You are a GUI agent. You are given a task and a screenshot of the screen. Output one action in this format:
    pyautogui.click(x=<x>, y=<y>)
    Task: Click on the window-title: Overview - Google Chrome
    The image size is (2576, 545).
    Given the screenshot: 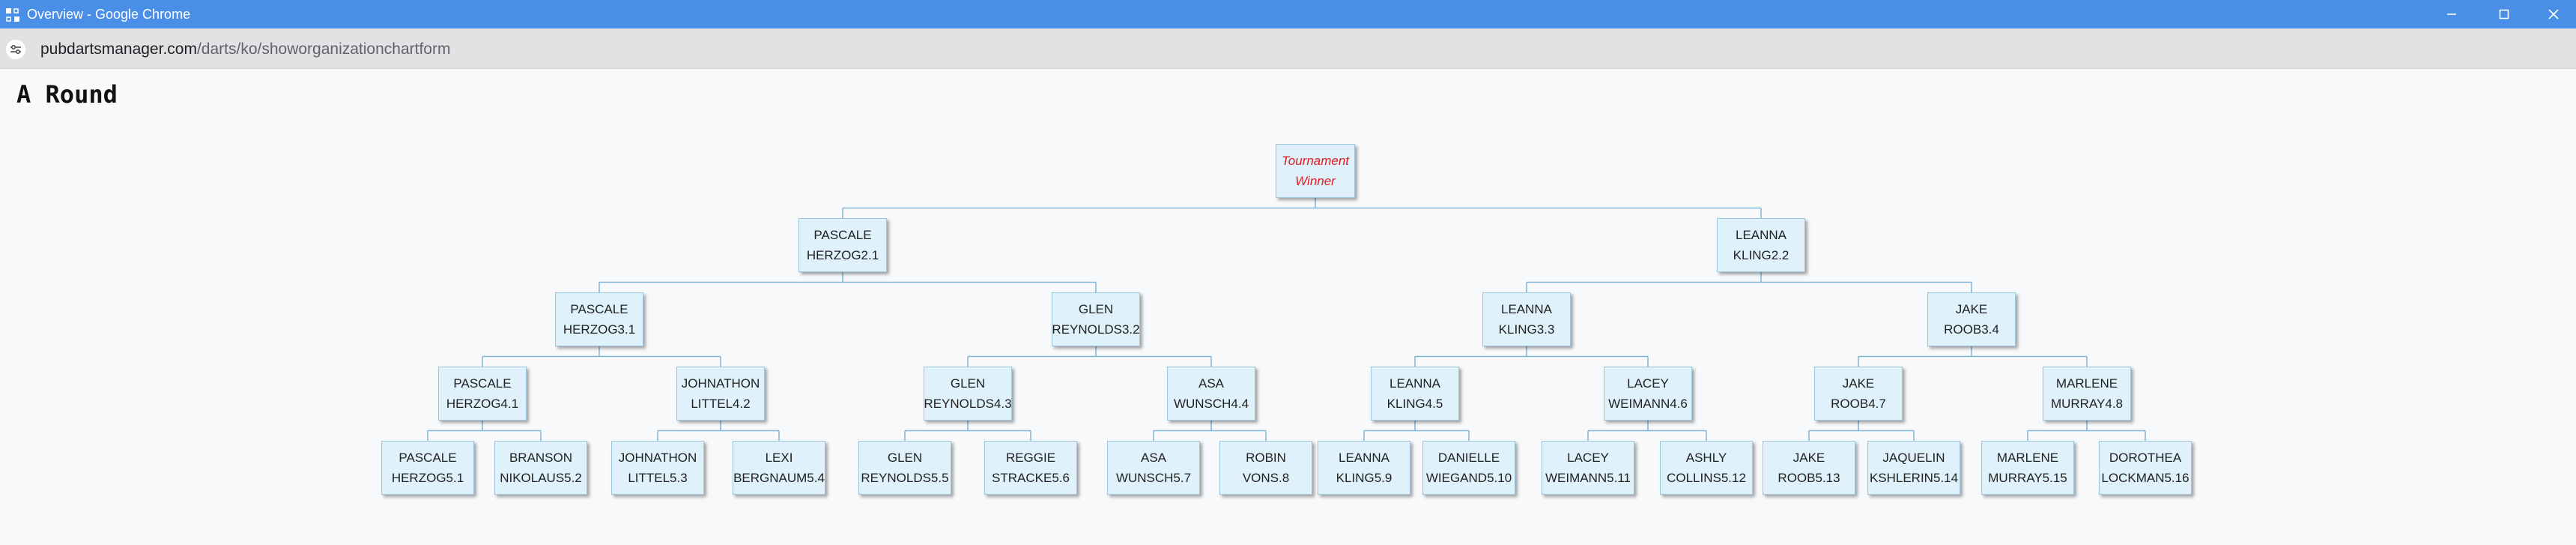 What is the action you would take?
    pyautogui.click(x=109, y=14)
    